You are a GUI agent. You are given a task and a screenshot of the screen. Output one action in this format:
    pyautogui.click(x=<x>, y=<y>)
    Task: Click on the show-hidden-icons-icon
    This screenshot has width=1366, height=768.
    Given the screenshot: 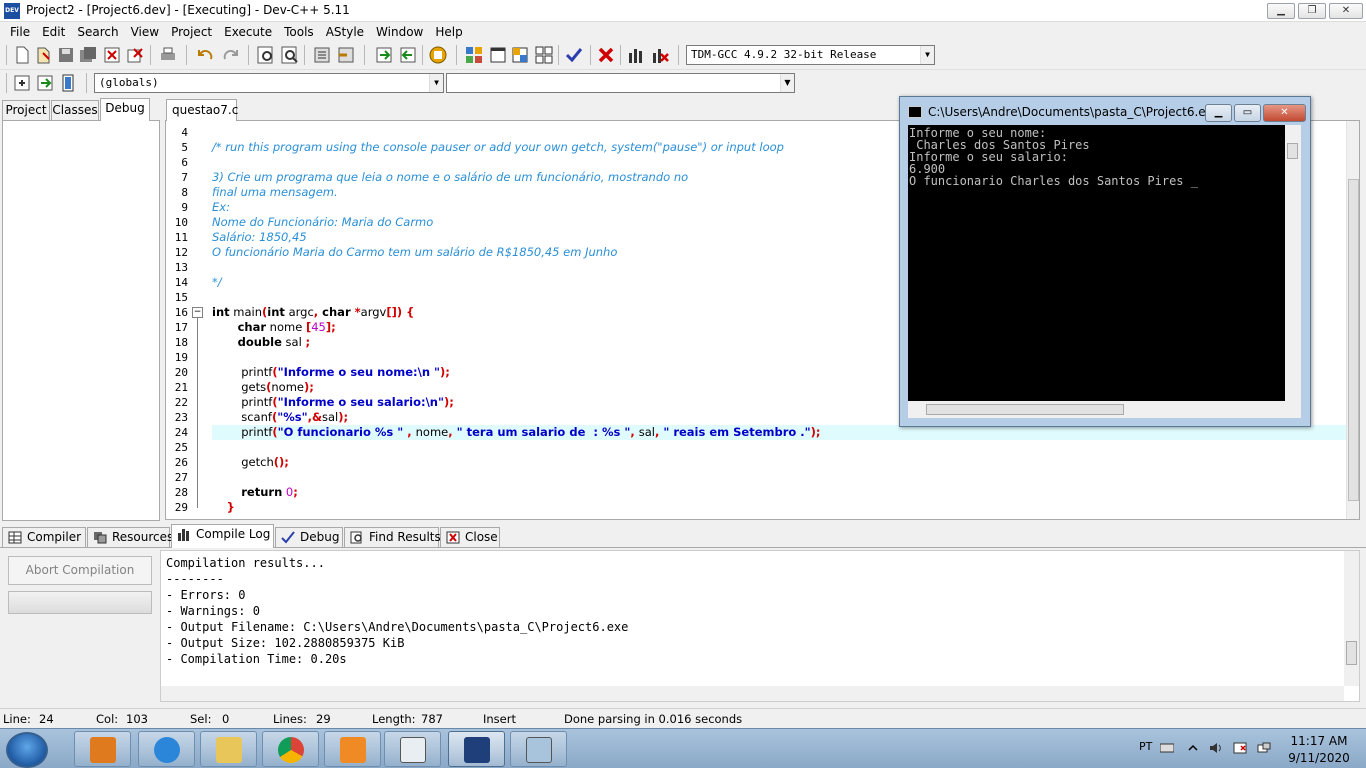 What is the action you would take?
    pyautogui.click(x=1193, y=748)
    